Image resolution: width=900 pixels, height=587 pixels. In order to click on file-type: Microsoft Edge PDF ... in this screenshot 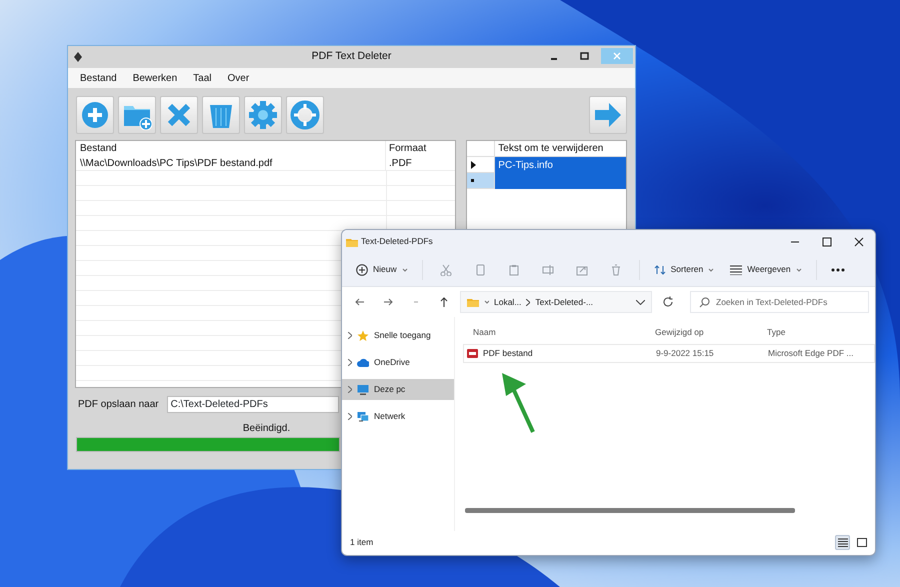, I will do `click(811, 353)`.